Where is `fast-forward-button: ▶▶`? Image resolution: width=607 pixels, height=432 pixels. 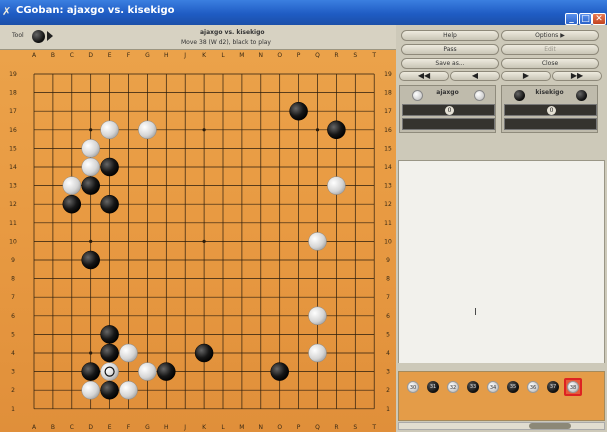 fast-forward-button: ▶▶ is located at coordinates (577, 76).